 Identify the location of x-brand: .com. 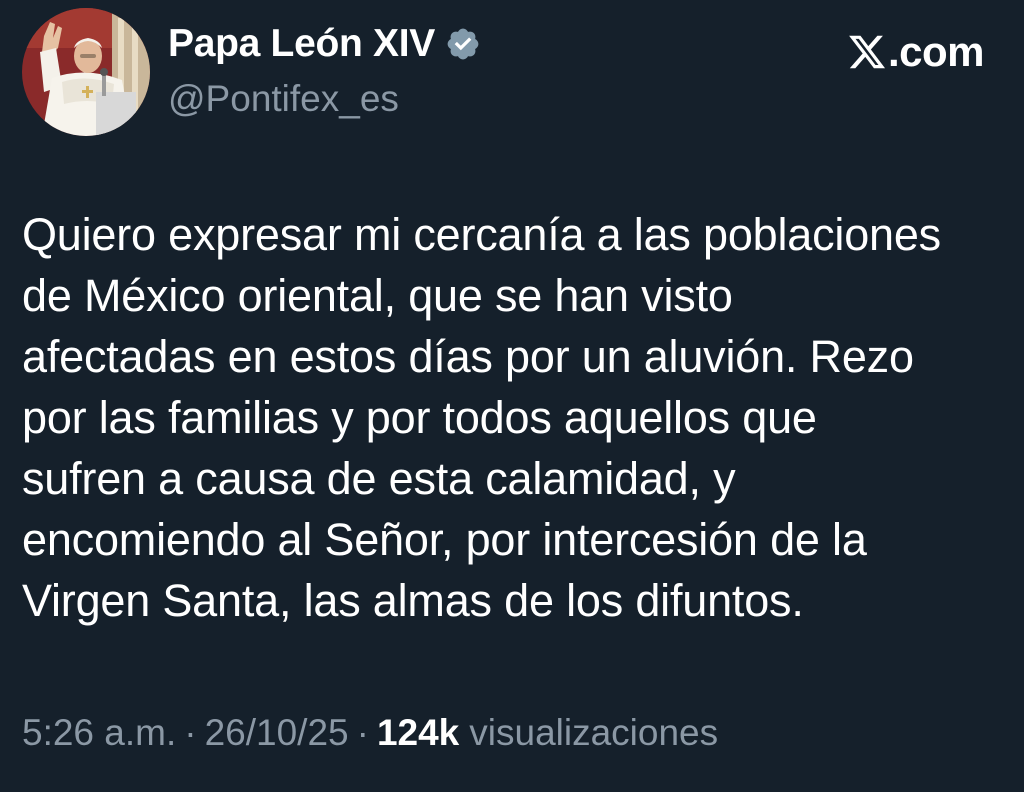
(916, 52).